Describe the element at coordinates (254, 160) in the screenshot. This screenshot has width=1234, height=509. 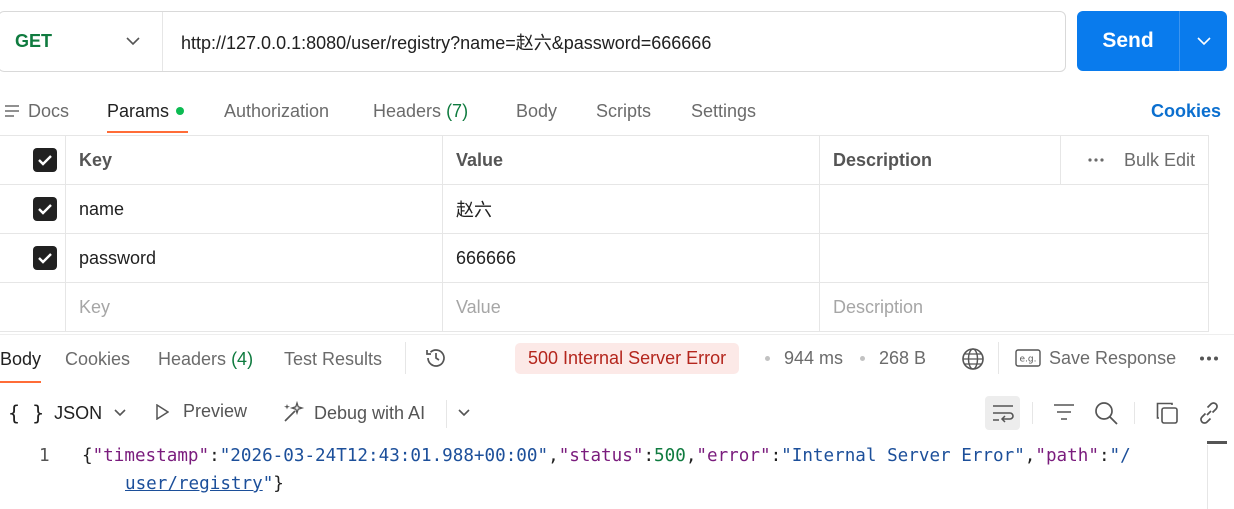
I see `key-column-header: Key` at that location.